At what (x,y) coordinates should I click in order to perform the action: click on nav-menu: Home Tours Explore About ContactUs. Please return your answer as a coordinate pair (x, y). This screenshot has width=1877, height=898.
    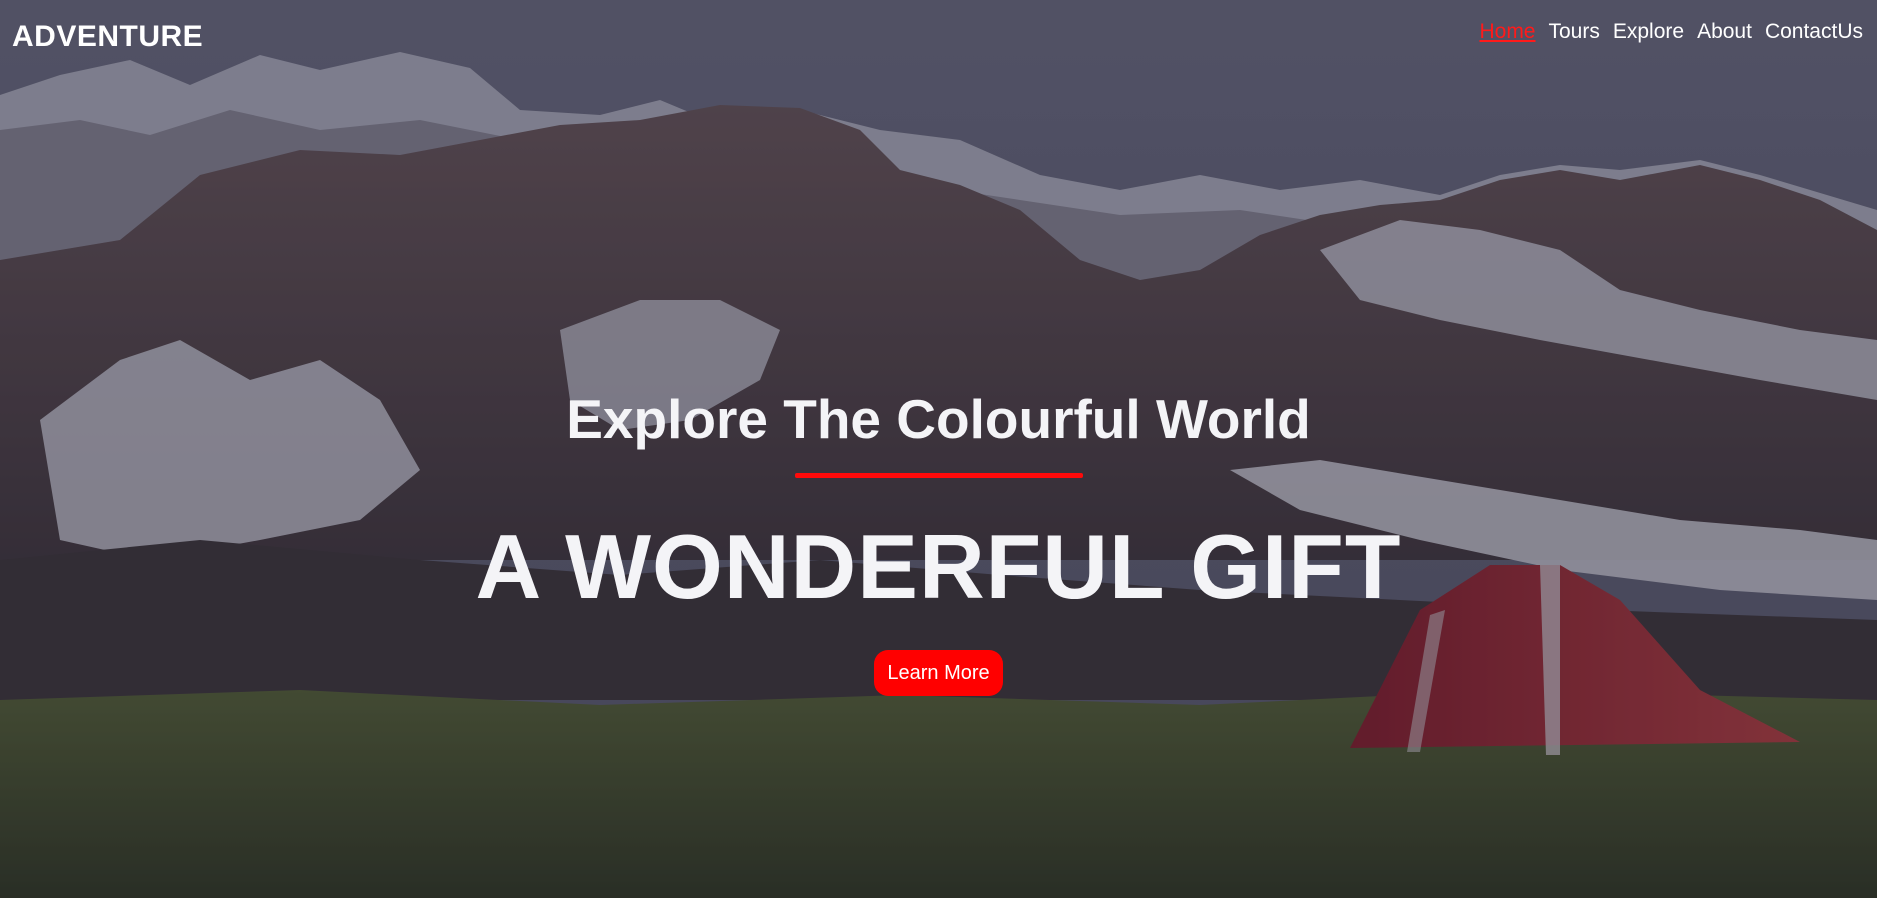
    Looking at the image, I should click on (1671, 32).